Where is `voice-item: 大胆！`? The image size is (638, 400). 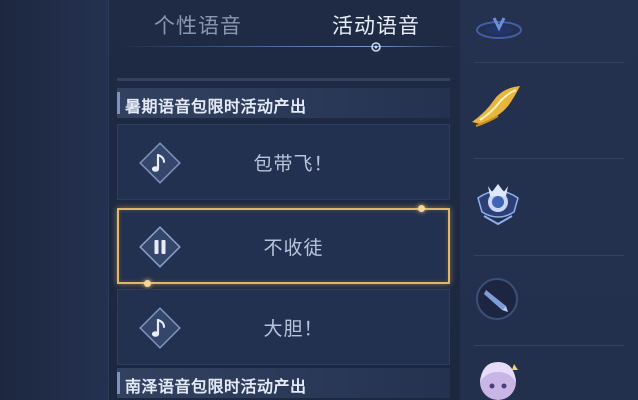 voice-item: 大胆！ is located at coordinates (283, 327).